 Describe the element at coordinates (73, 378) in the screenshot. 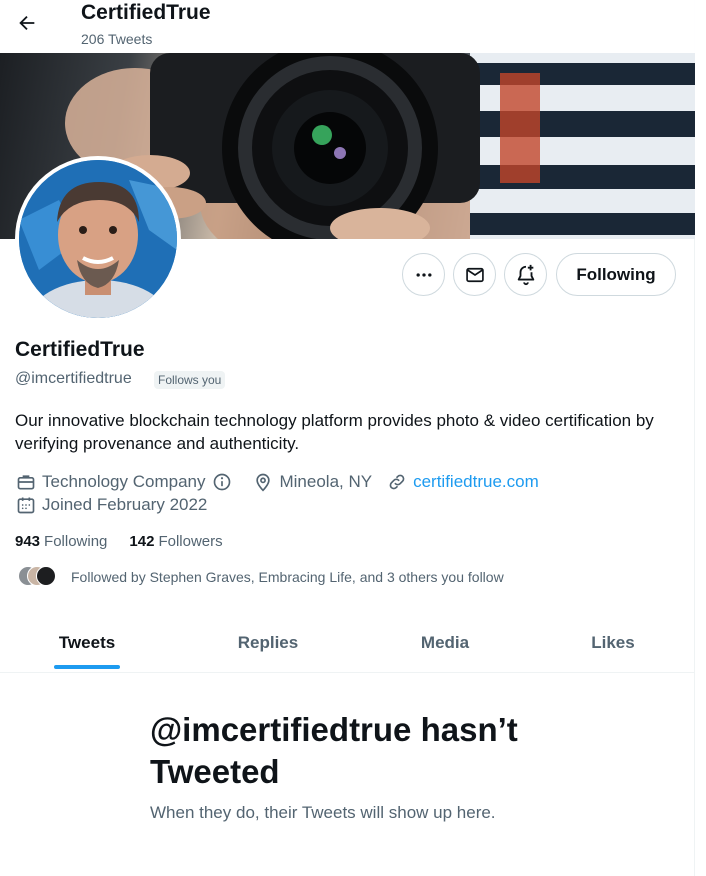

I see `user-handle: @imcertifiedtrue` at that location.